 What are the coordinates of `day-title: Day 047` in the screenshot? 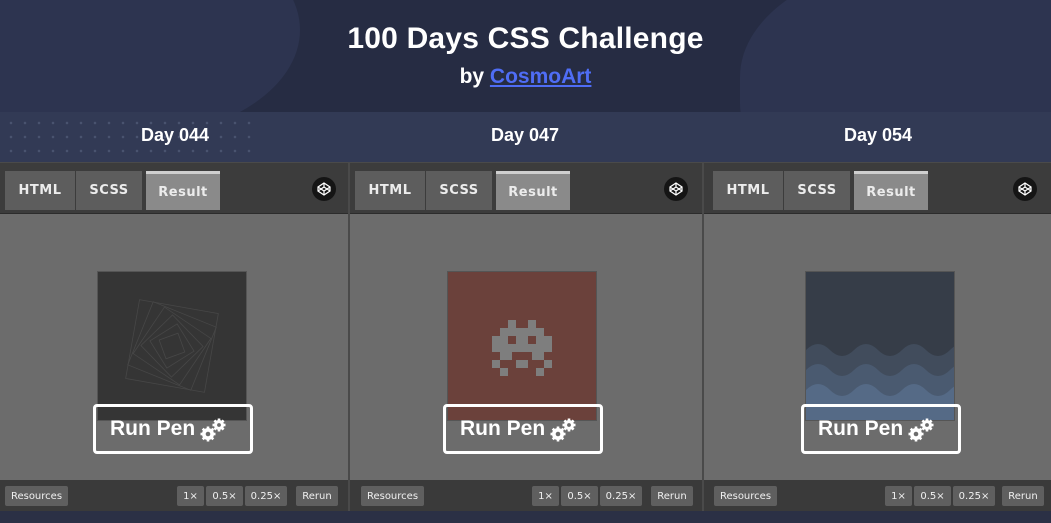 It's located at (525, 135).